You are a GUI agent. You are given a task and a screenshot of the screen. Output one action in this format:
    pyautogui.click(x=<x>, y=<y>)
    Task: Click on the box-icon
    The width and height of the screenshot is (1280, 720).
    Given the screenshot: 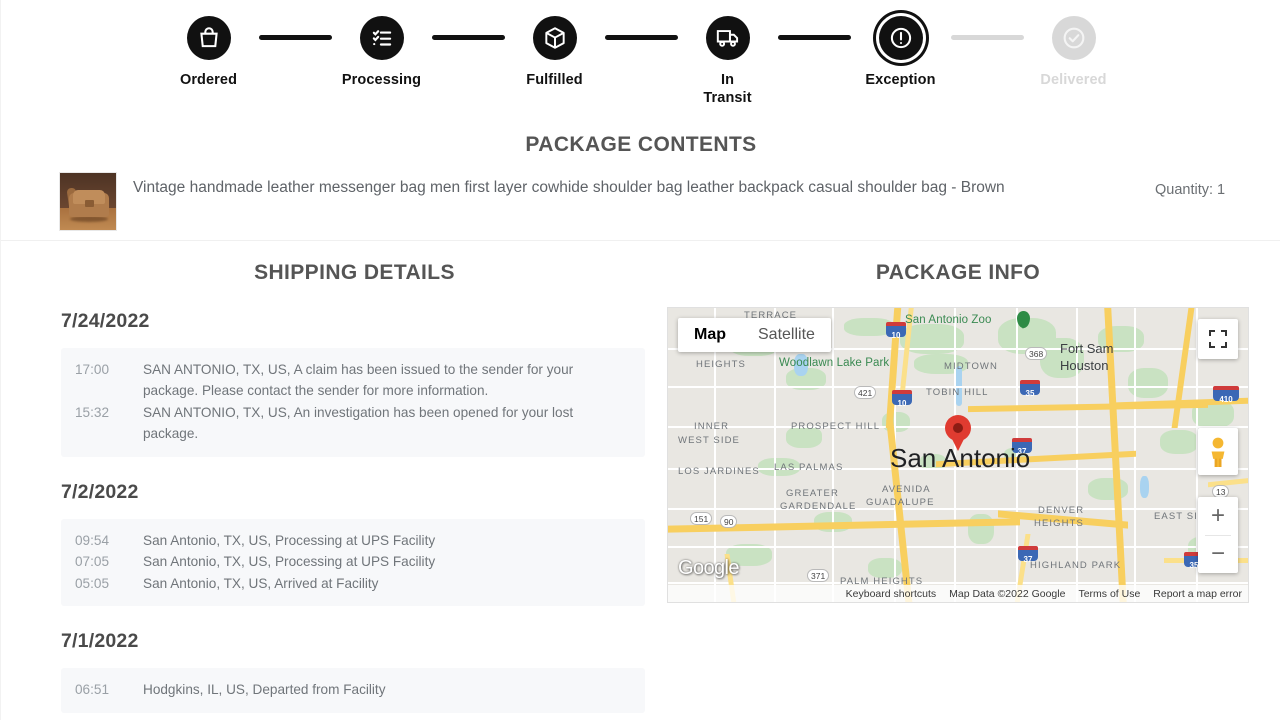 What is the action you would take?
    pyautogui.click(x=554, y=38)
    